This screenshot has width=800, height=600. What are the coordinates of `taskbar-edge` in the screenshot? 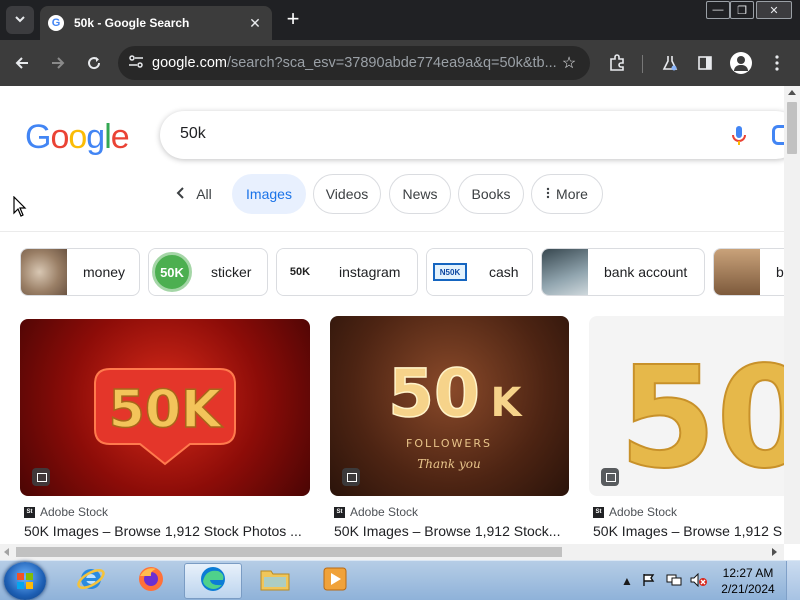 It's located at (213, 581).